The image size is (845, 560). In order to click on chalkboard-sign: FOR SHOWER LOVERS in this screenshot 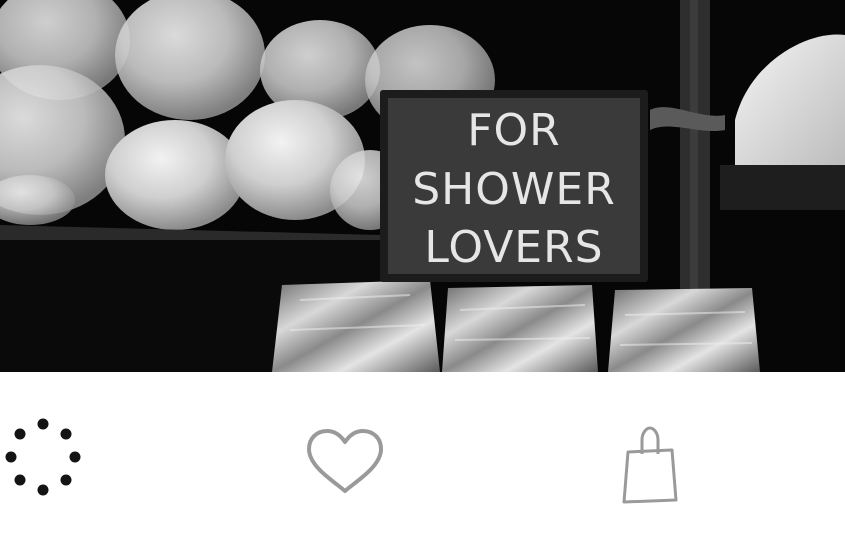, I will do `click(514, 186)`.